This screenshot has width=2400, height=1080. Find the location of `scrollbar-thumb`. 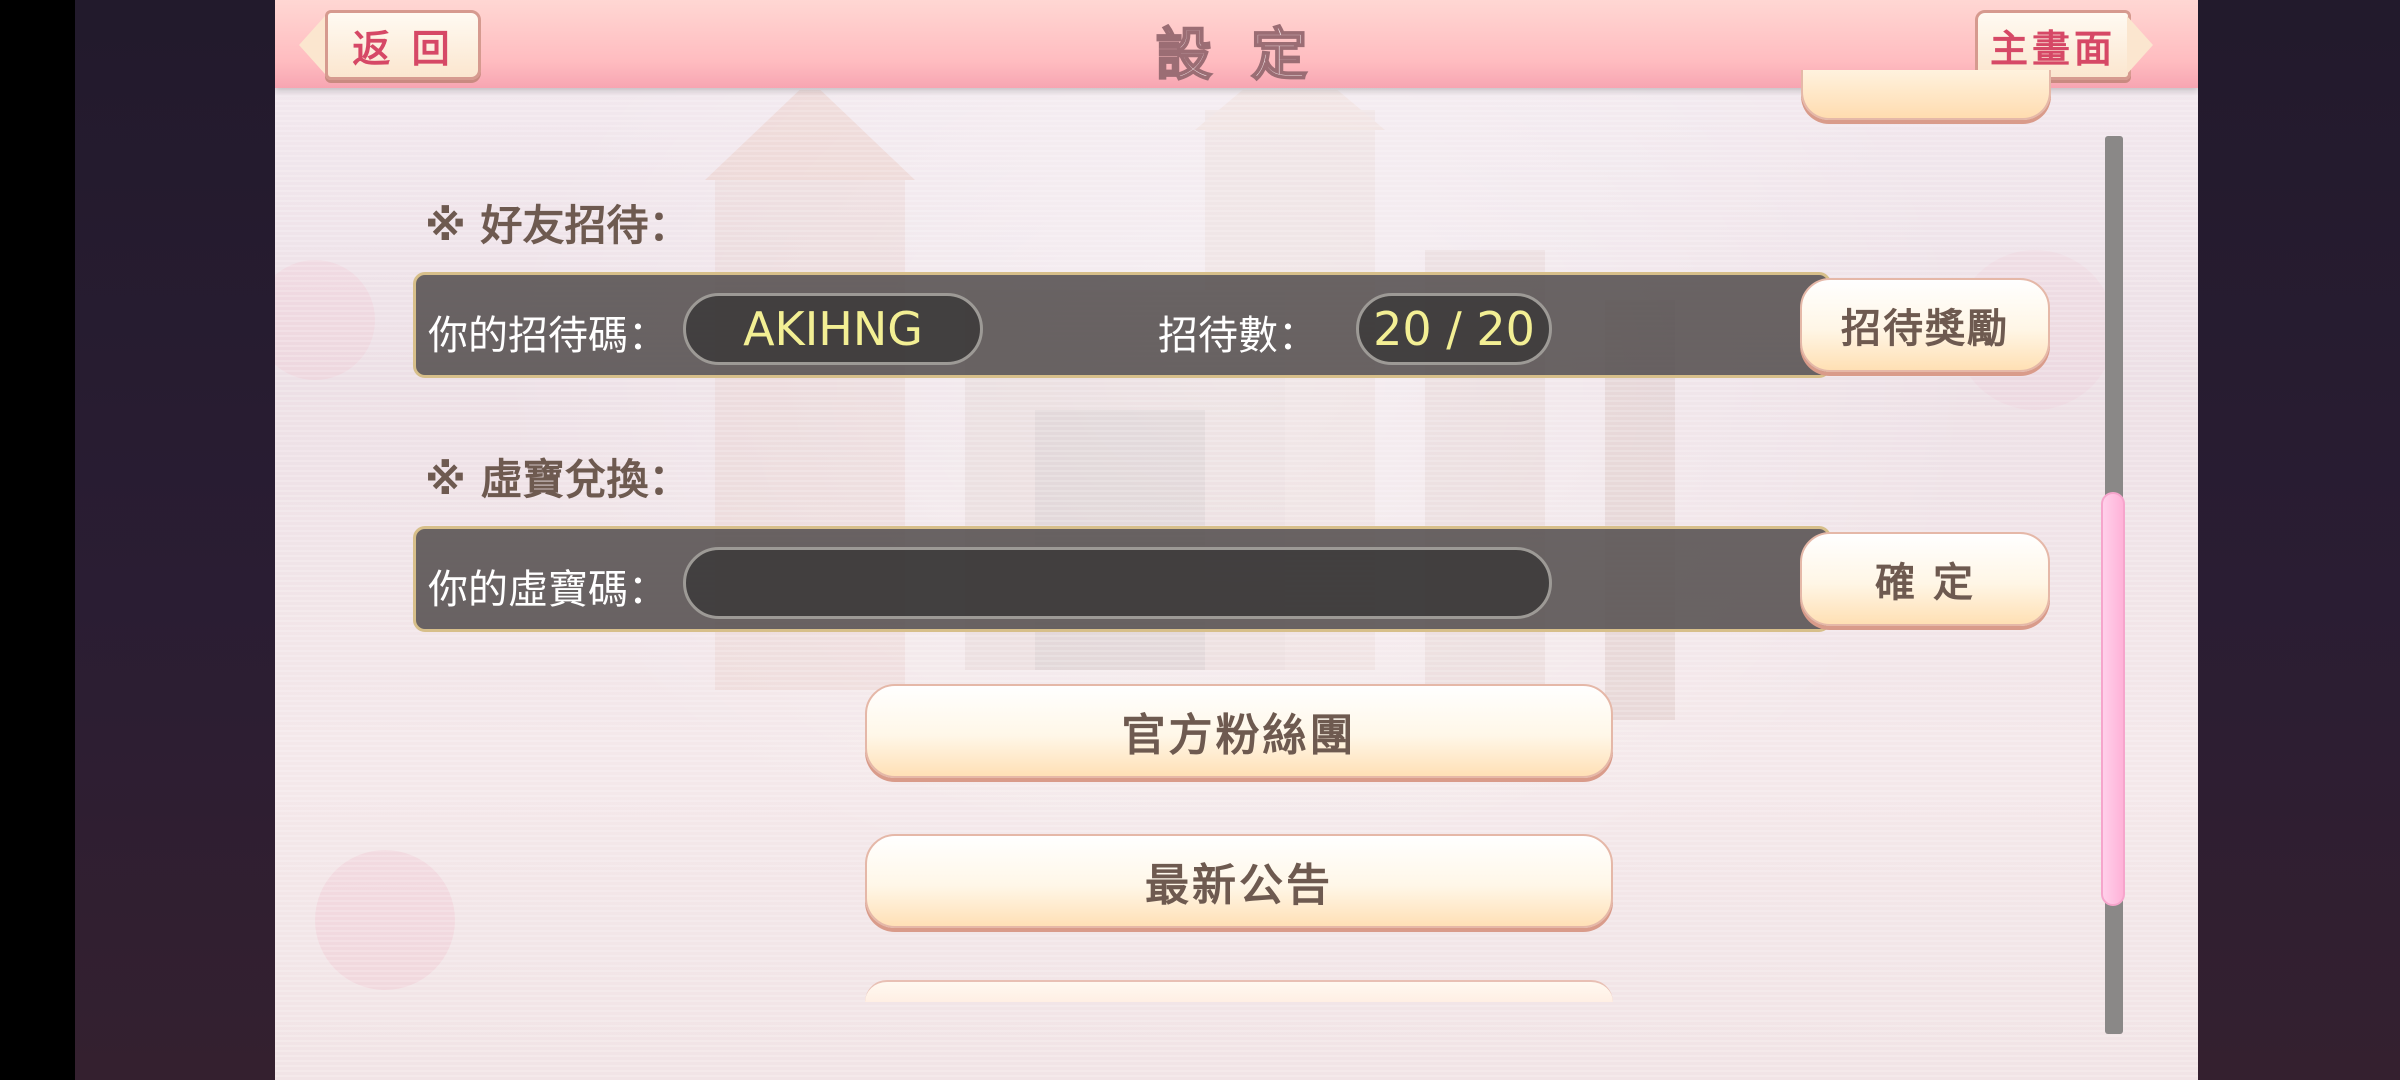

scrollbar-thumb is located at coordinates (2113, 699).